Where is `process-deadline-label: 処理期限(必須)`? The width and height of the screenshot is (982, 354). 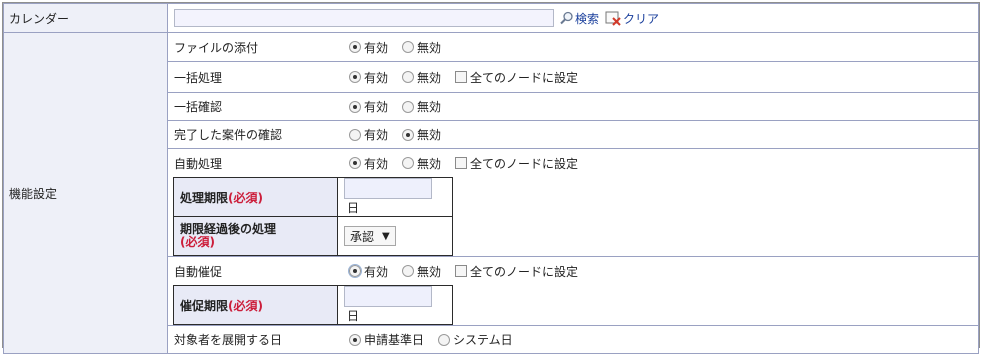
process-deadline-label: 処理期限(必須) is located at coordinates (255, 197).